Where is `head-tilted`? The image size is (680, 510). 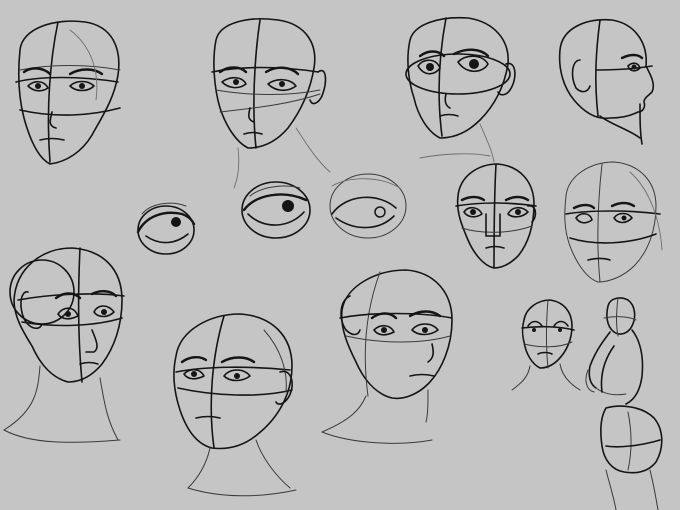 head-tilted is located at coordinates (235, 405).